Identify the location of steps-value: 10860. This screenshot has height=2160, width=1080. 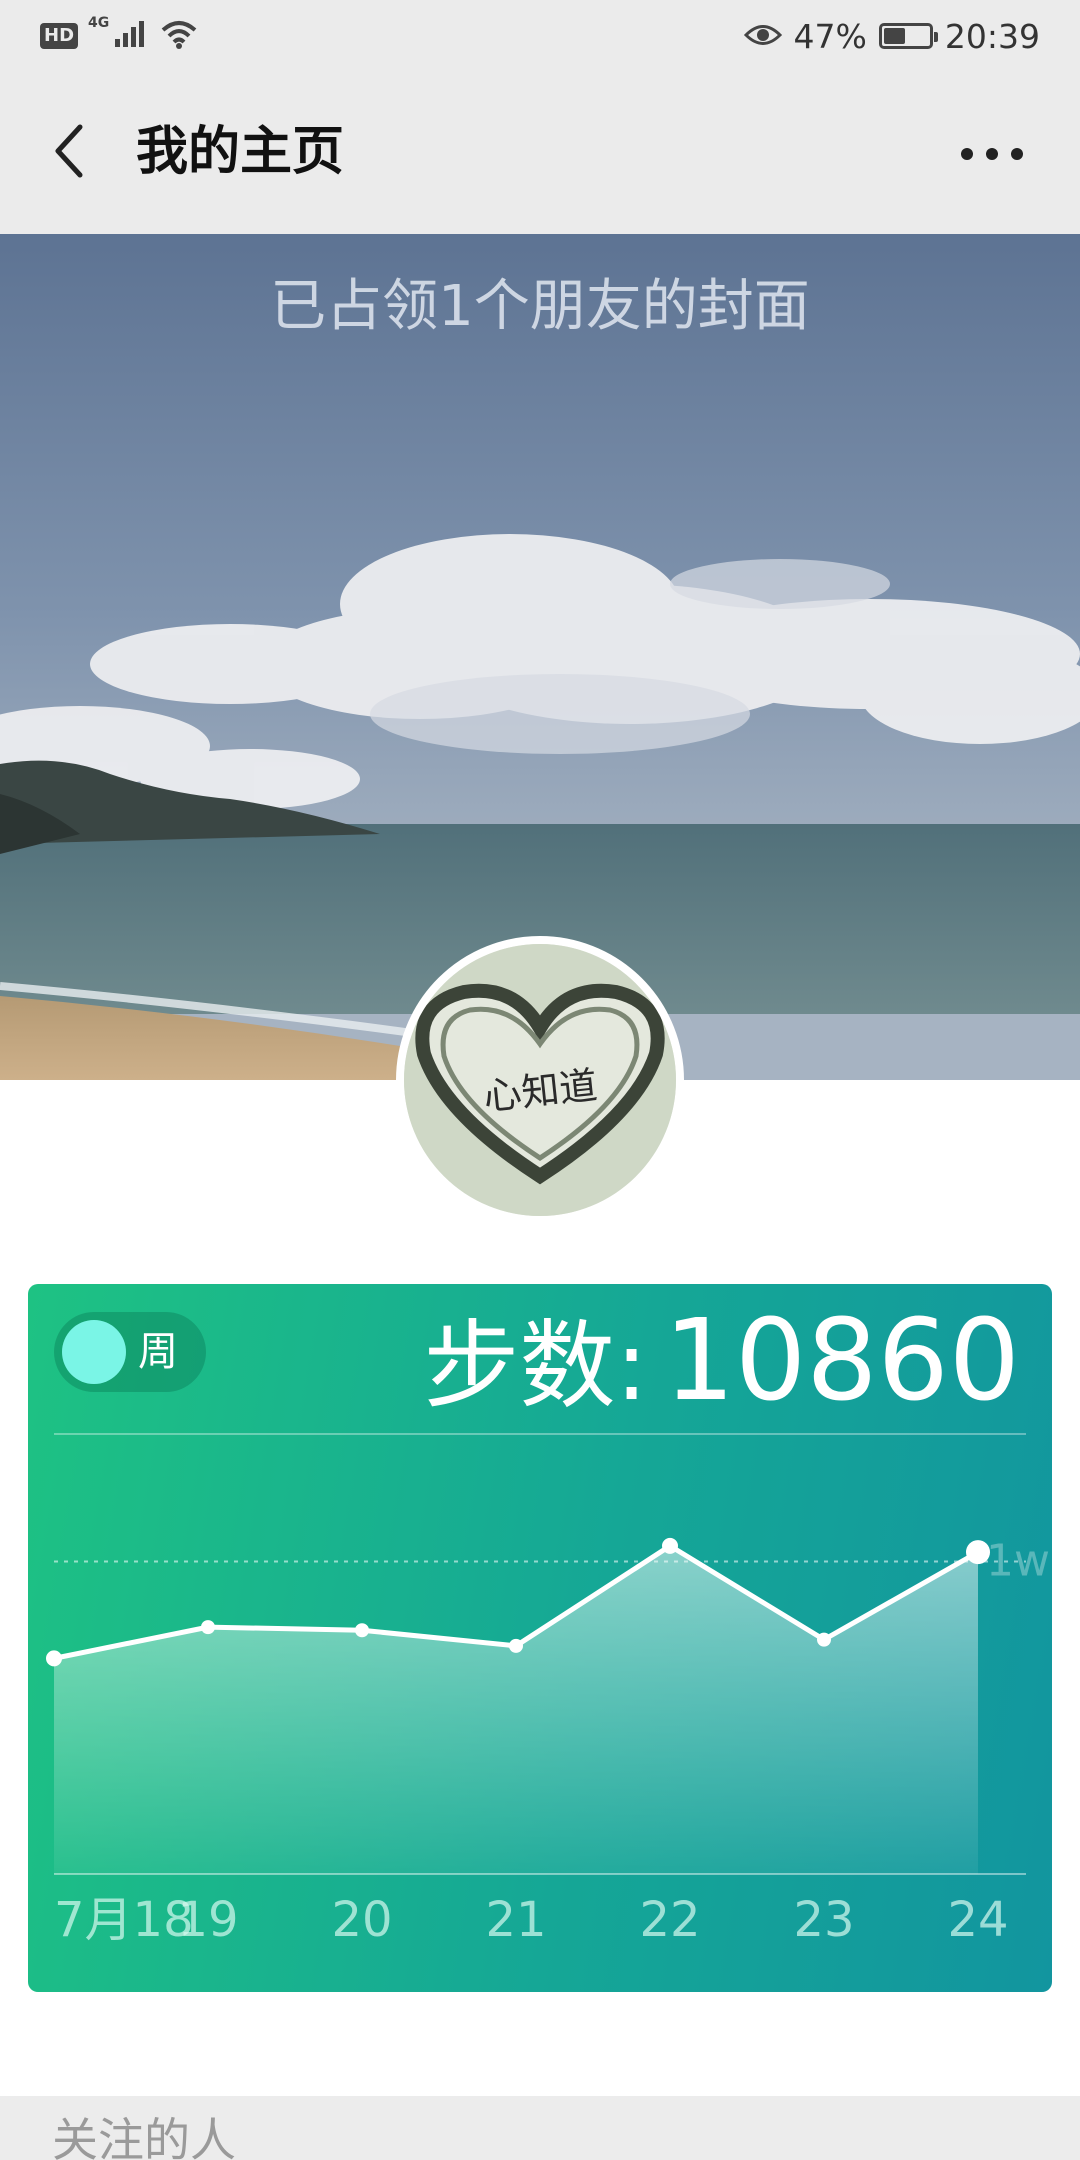
(841, 1361).